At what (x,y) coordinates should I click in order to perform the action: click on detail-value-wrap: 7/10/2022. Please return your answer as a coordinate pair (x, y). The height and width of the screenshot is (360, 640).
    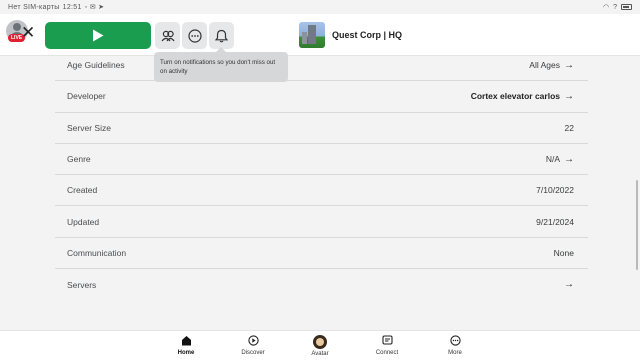
    Looking at the image, I should click on (555, 190).